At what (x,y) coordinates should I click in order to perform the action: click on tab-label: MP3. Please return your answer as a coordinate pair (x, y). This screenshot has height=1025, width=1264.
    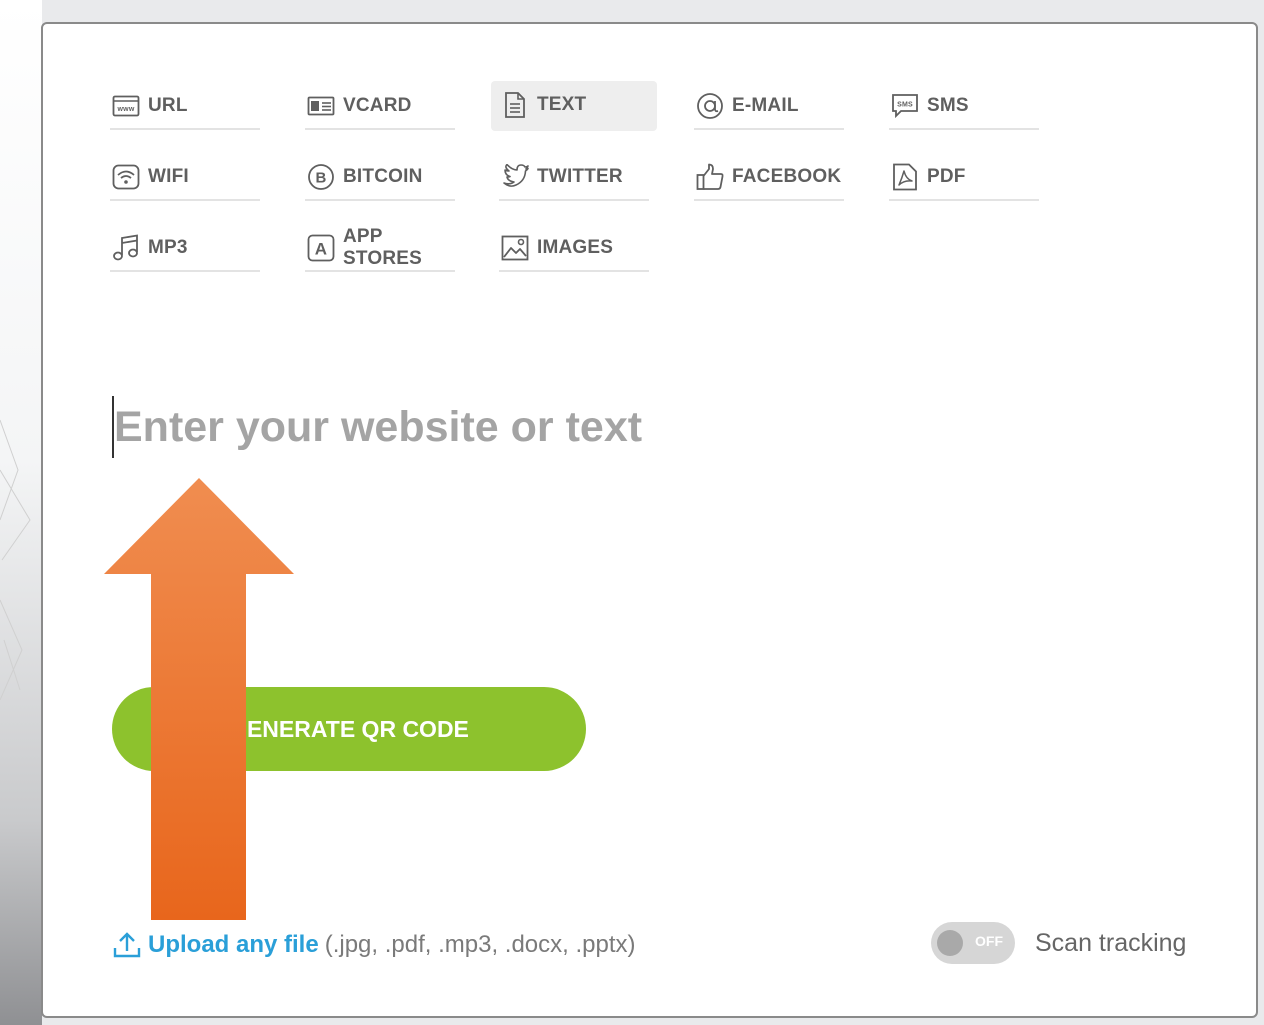
    Looking at the image, I should click on (168, 247).